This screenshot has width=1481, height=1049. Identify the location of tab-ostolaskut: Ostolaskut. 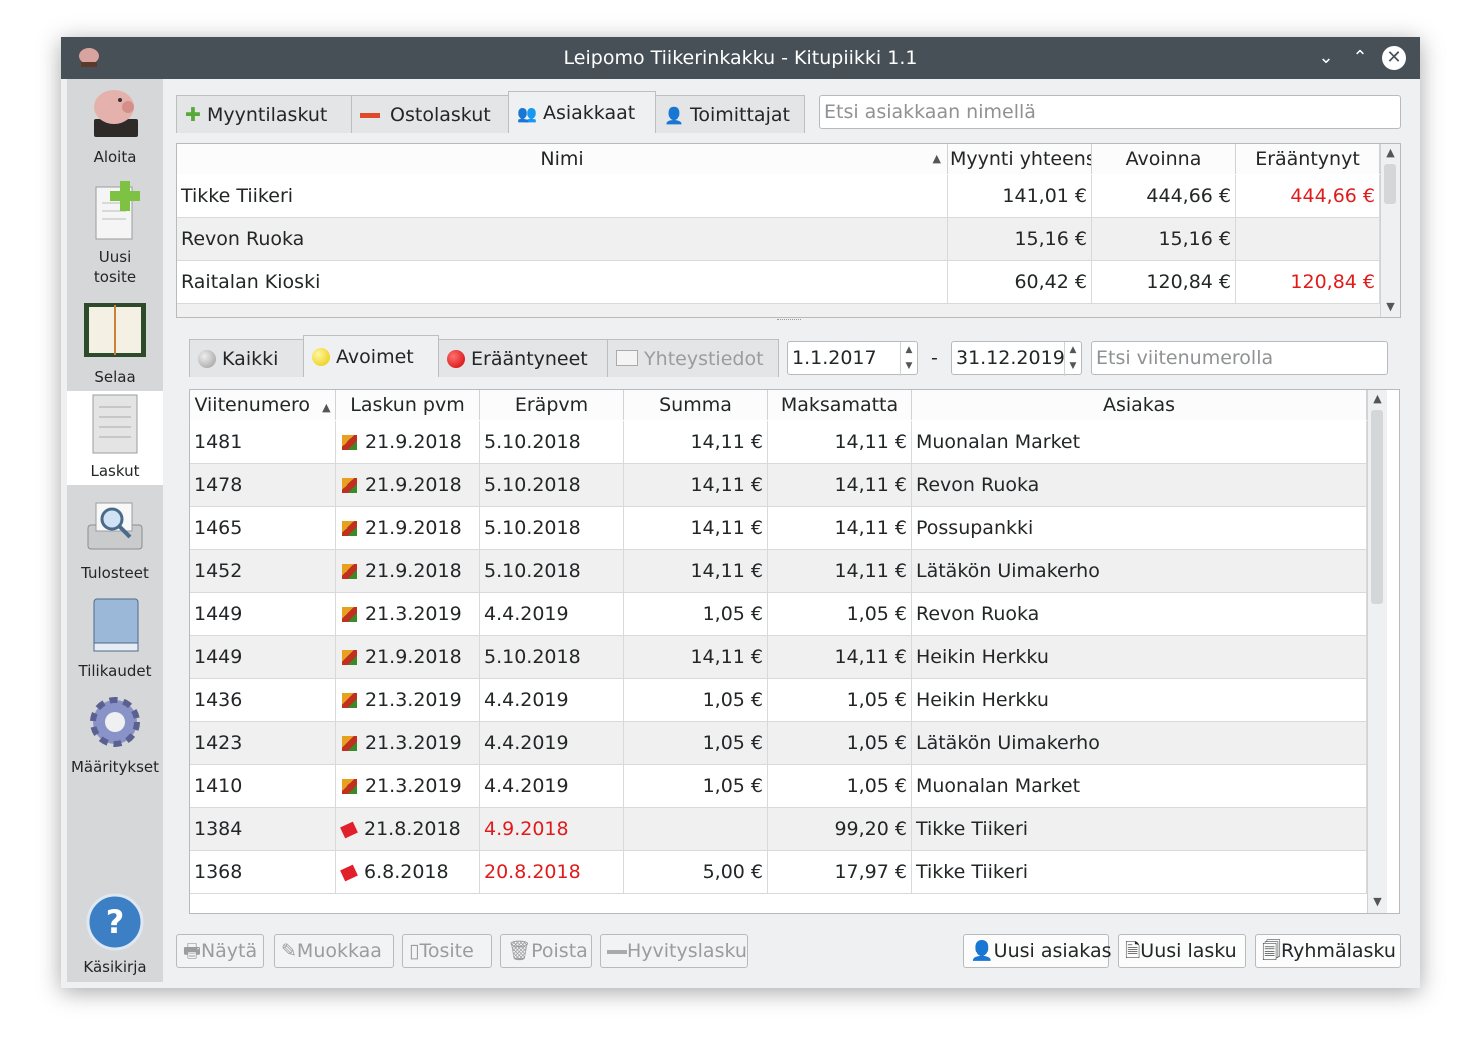
(430, 114).